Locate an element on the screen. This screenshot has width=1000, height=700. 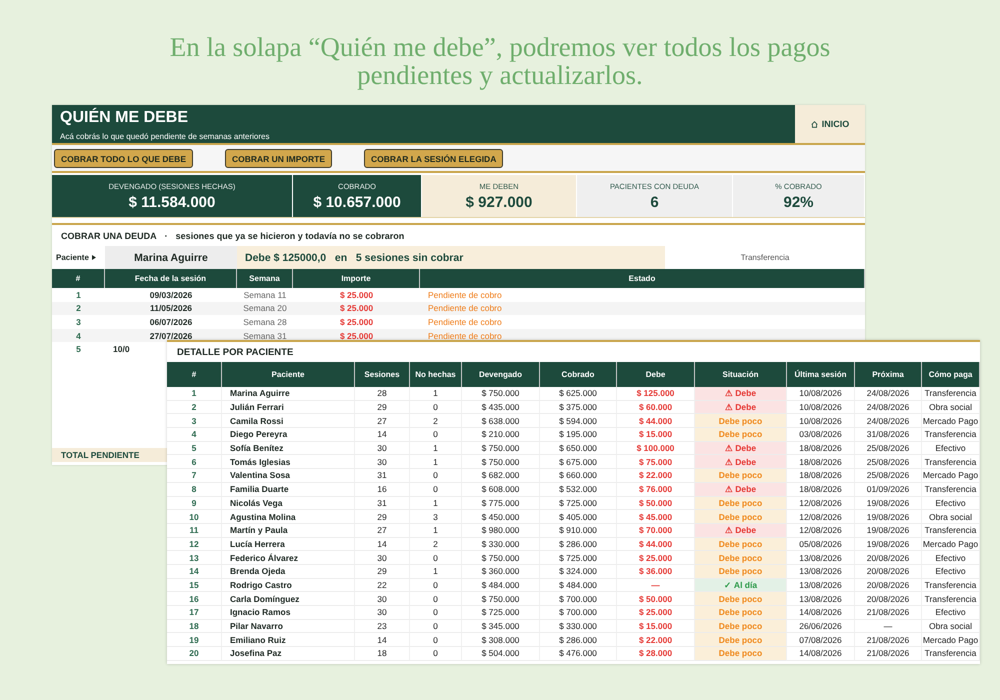
table-cell: $ 330.000 is located at coordinates (501, 545).